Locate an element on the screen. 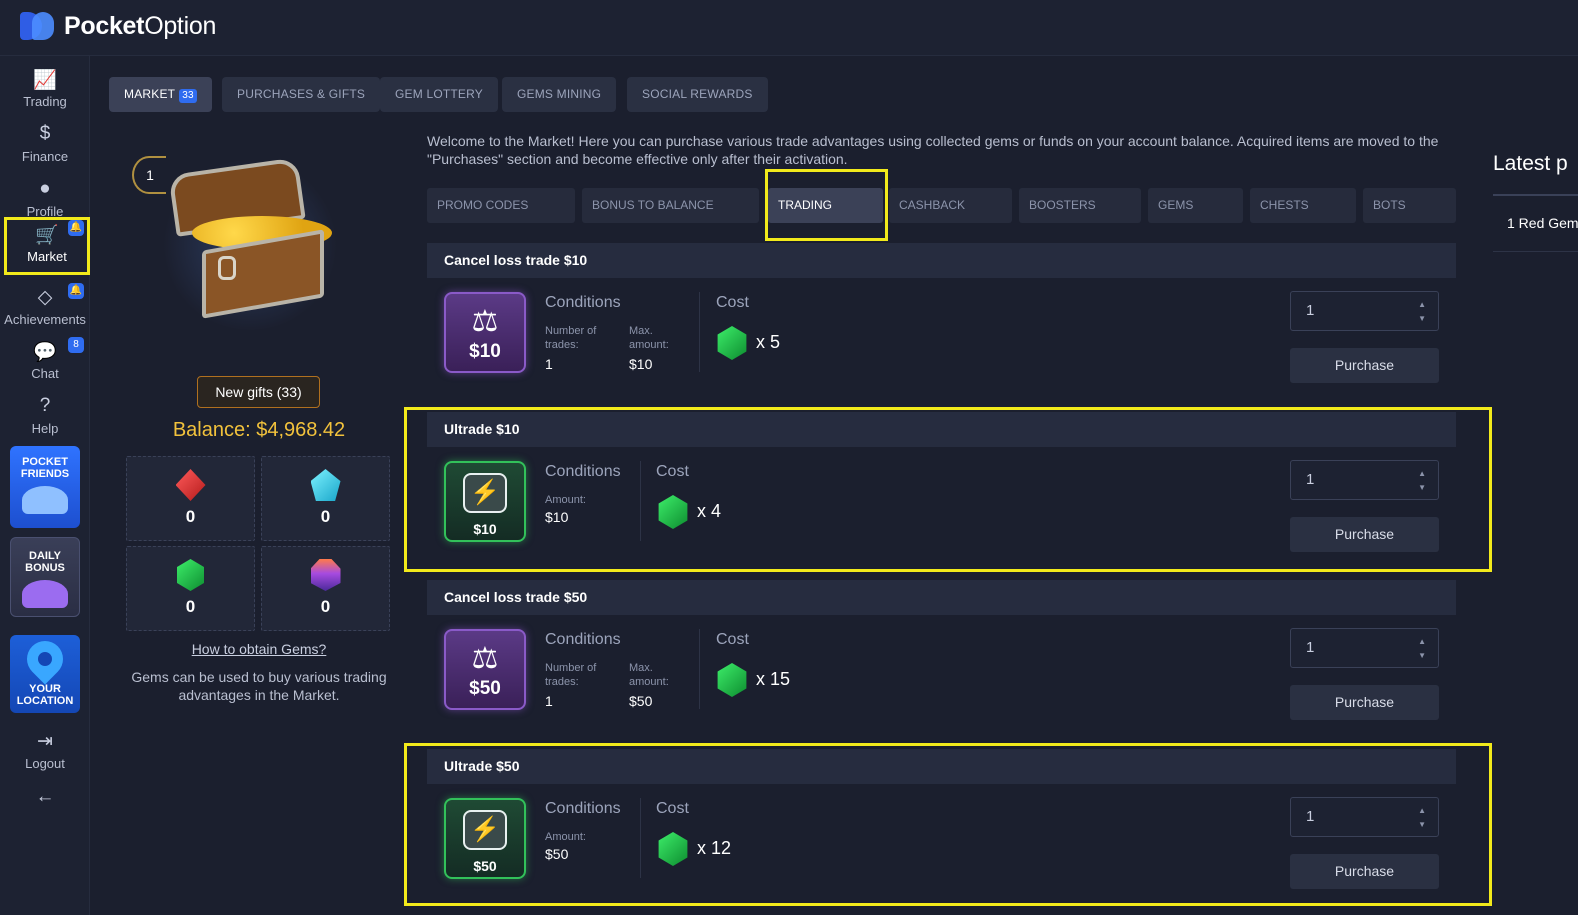 This screenshot has width=1578, height=915. top-bar: PocketOption is located at coordinates (789, 28).